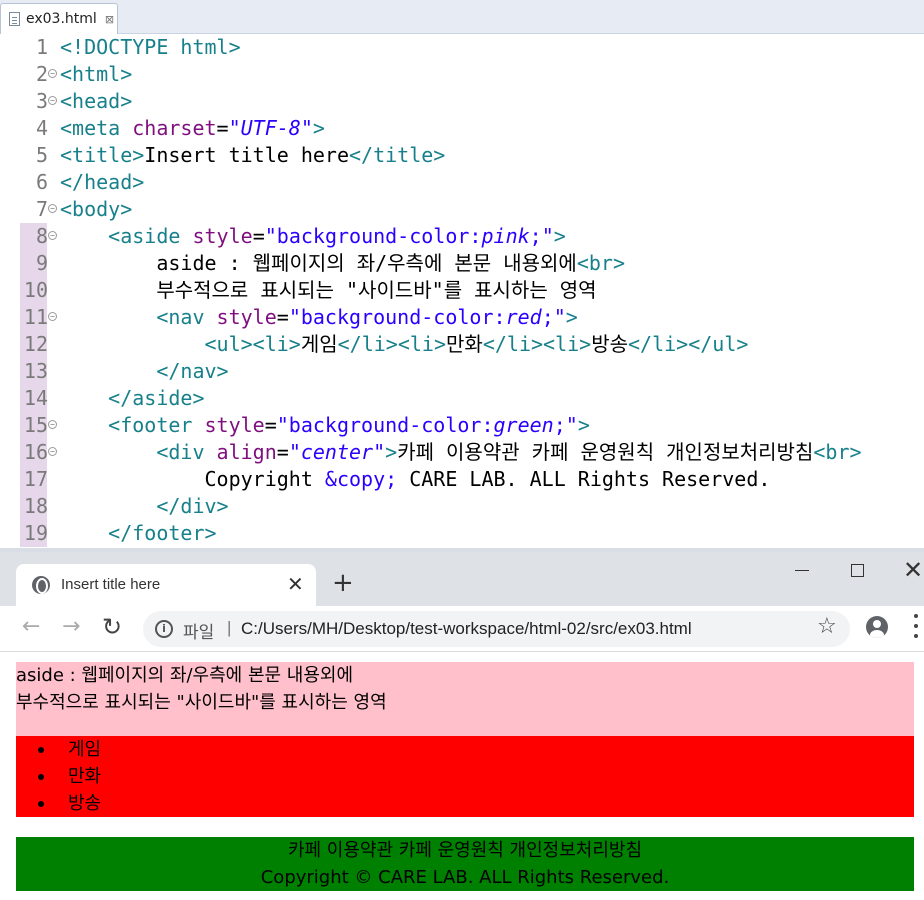 The width and height of the screenshot is (924, 900). What do you see at coordinates (913, 570) in the screenshot?
I see `window-close-button: ✕` at bounding box center [913, 570].